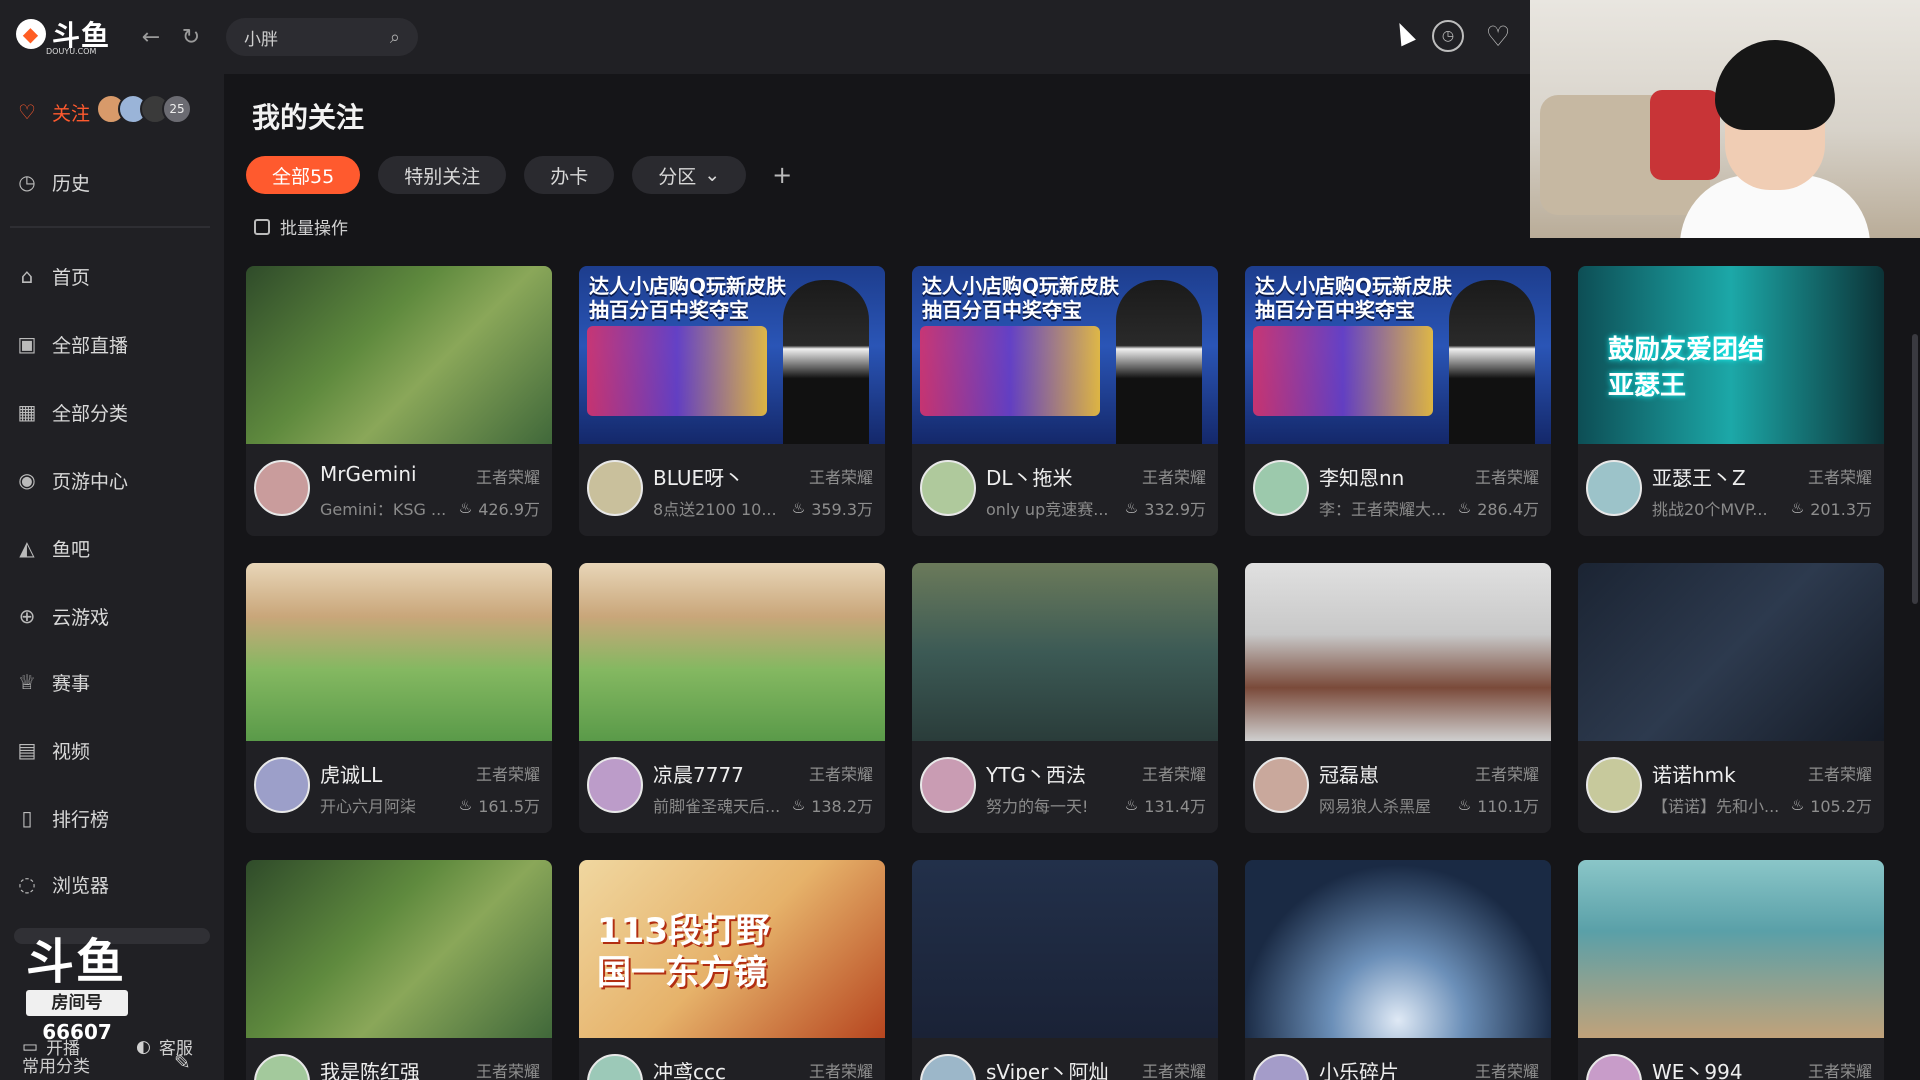 This screenshot has width=1920, height=1080. I want to click on search-input, so click(317, 37).